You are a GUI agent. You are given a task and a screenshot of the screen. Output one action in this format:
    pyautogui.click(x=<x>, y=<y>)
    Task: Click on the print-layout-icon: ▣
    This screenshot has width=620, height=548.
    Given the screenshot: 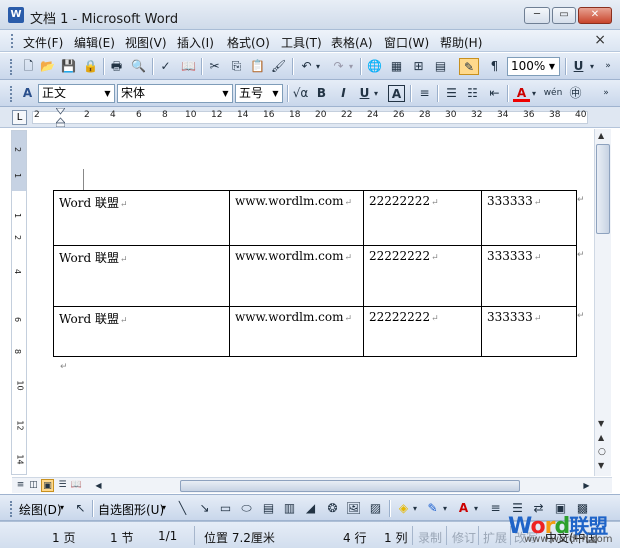 What is the action you would take?
    pyautogui.click(x=47, y=485)
    